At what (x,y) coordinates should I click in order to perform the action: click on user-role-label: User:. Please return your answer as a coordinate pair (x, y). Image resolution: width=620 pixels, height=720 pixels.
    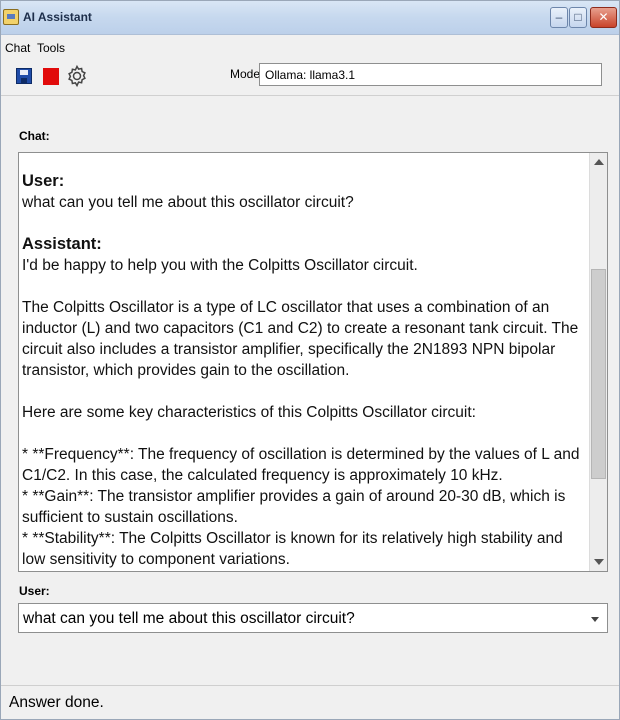
    Looking at the image, I should click on (43, 181).